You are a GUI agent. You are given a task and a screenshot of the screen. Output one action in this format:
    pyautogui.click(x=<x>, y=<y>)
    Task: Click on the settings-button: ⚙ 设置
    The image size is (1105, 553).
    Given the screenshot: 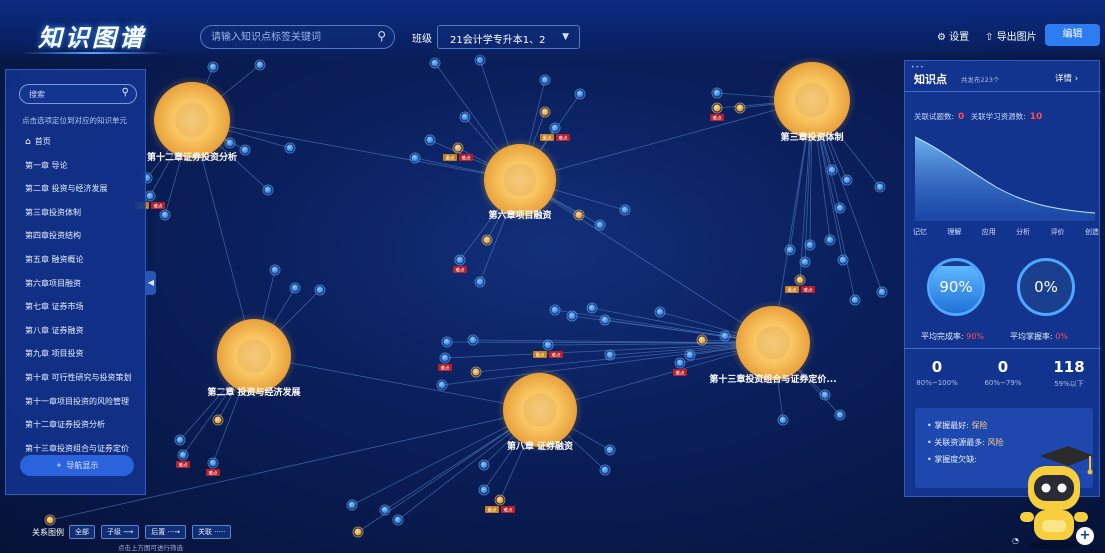 What is the action you would take?
    pyautogui.click(x=953, y=35)
    